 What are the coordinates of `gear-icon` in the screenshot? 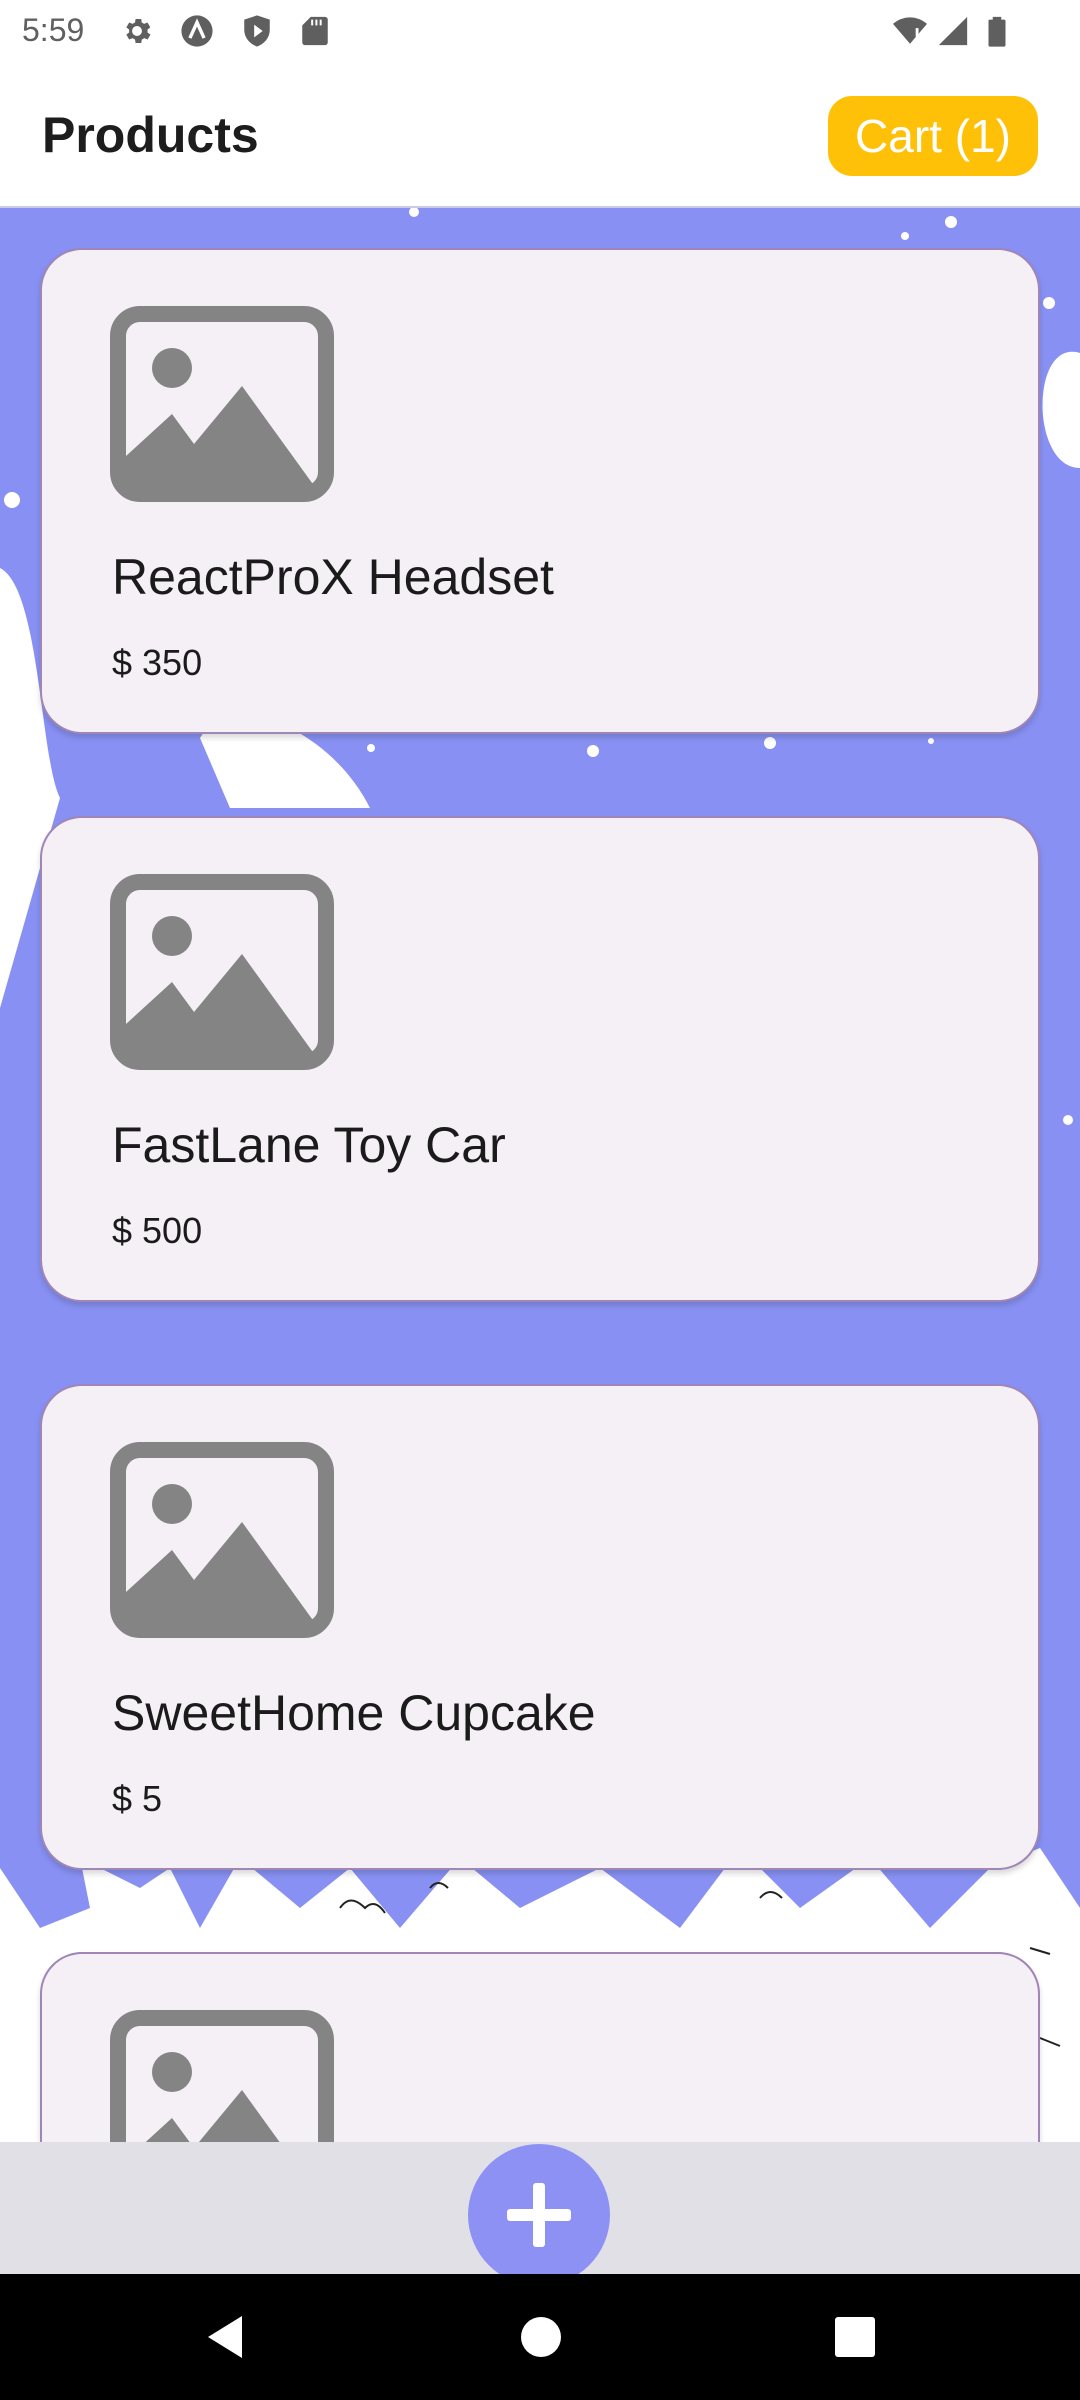 It's located at (138, 31).